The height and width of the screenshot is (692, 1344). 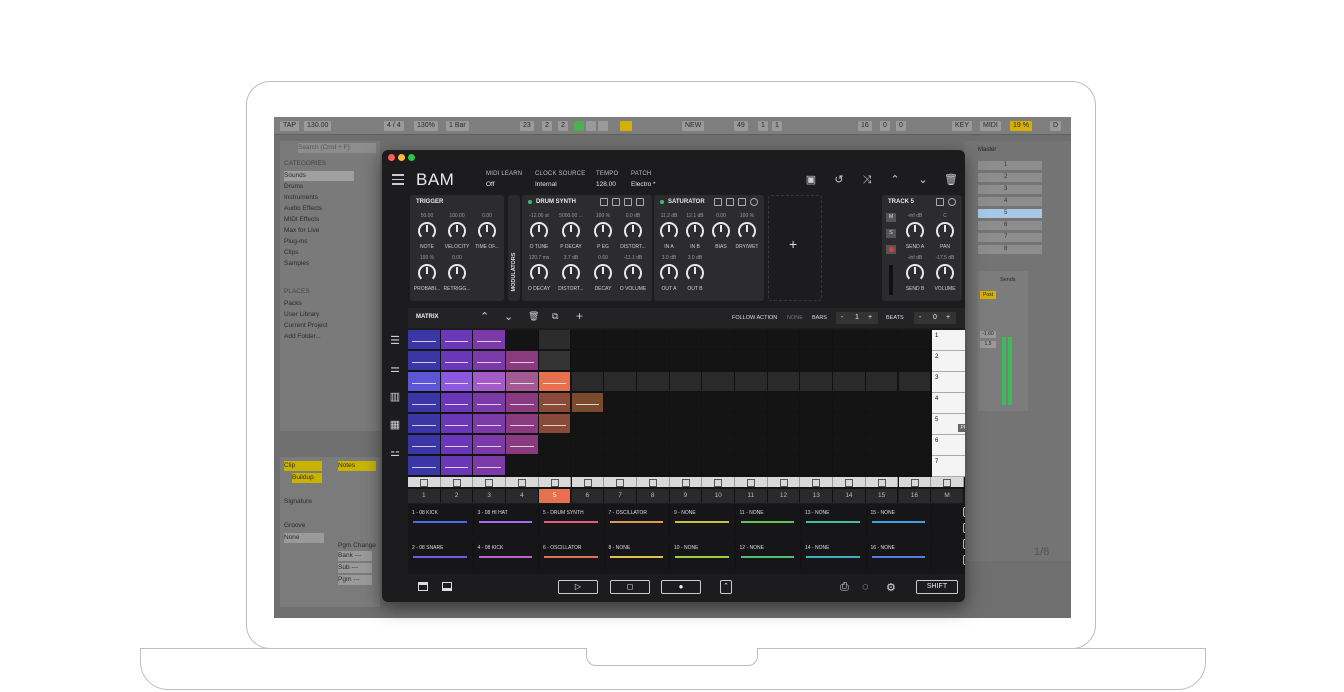 What do you see at coordinates (947, 496) in the screenshot?
I see `column-M: M` at bounding box center [947, 496].